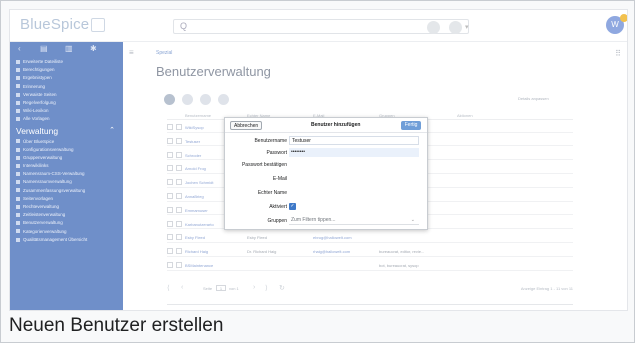 The width and height of the screenshot is (635, 343). Describe the element at coordinates (618, 53) in the screenshot. I see `apps-grid-icon: ⠿` at that location.